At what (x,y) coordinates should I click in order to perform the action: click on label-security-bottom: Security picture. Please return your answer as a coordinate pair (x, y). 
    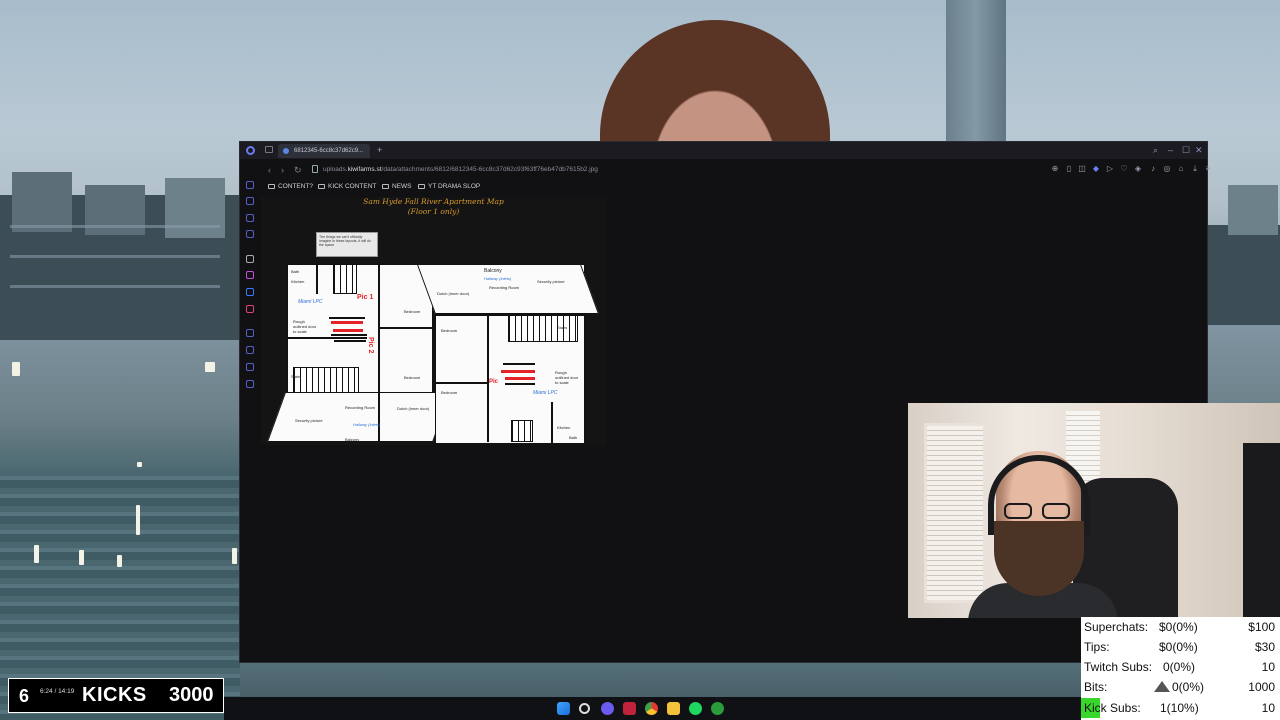
    Looking at the image, I should click on (309, 420).